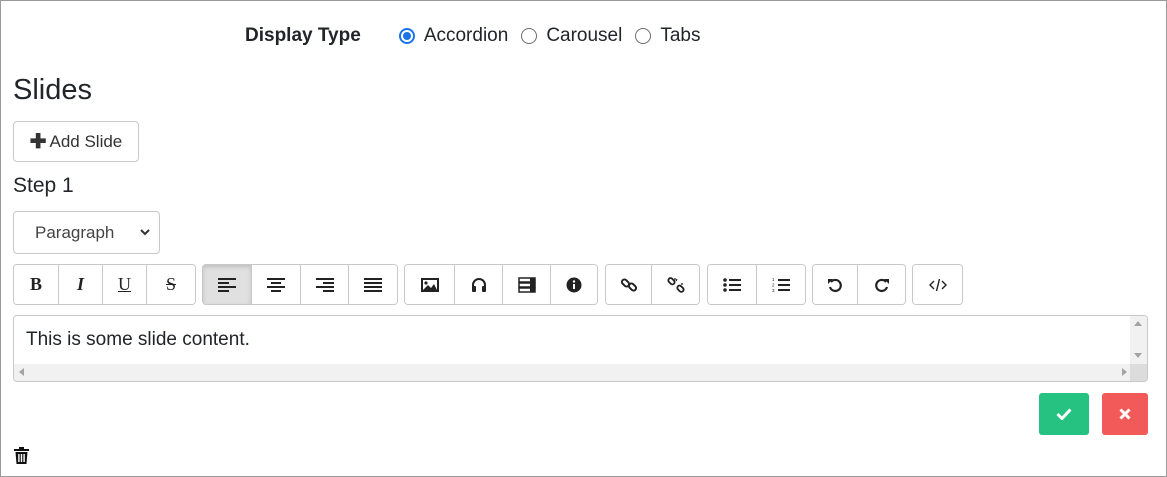  What do you see at coordinates (643, 36) in the screenshot?
I see `radio-tabs-input` at bounding box center [643, 36].